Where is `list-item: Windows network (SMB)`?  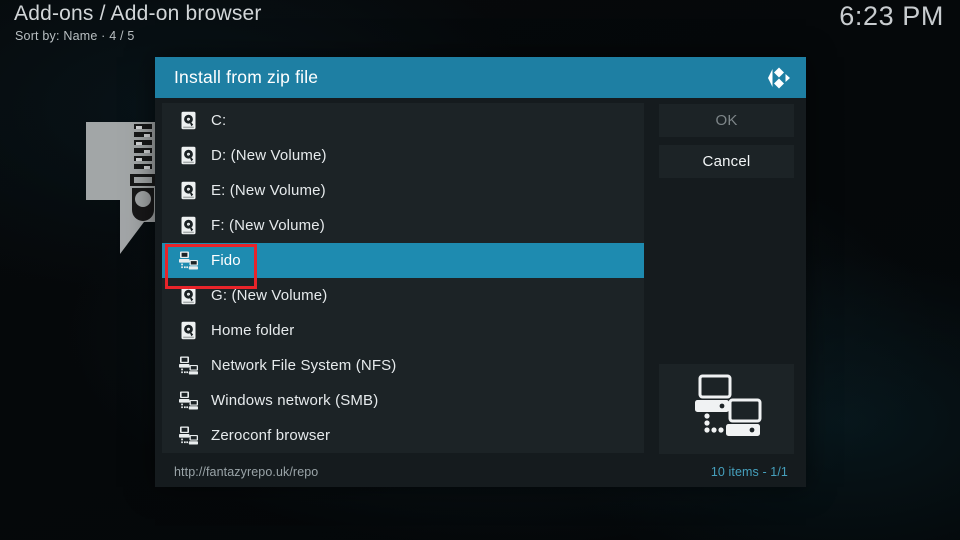 list-item: Windows network (SMB) is located at coordinates (403, 400).